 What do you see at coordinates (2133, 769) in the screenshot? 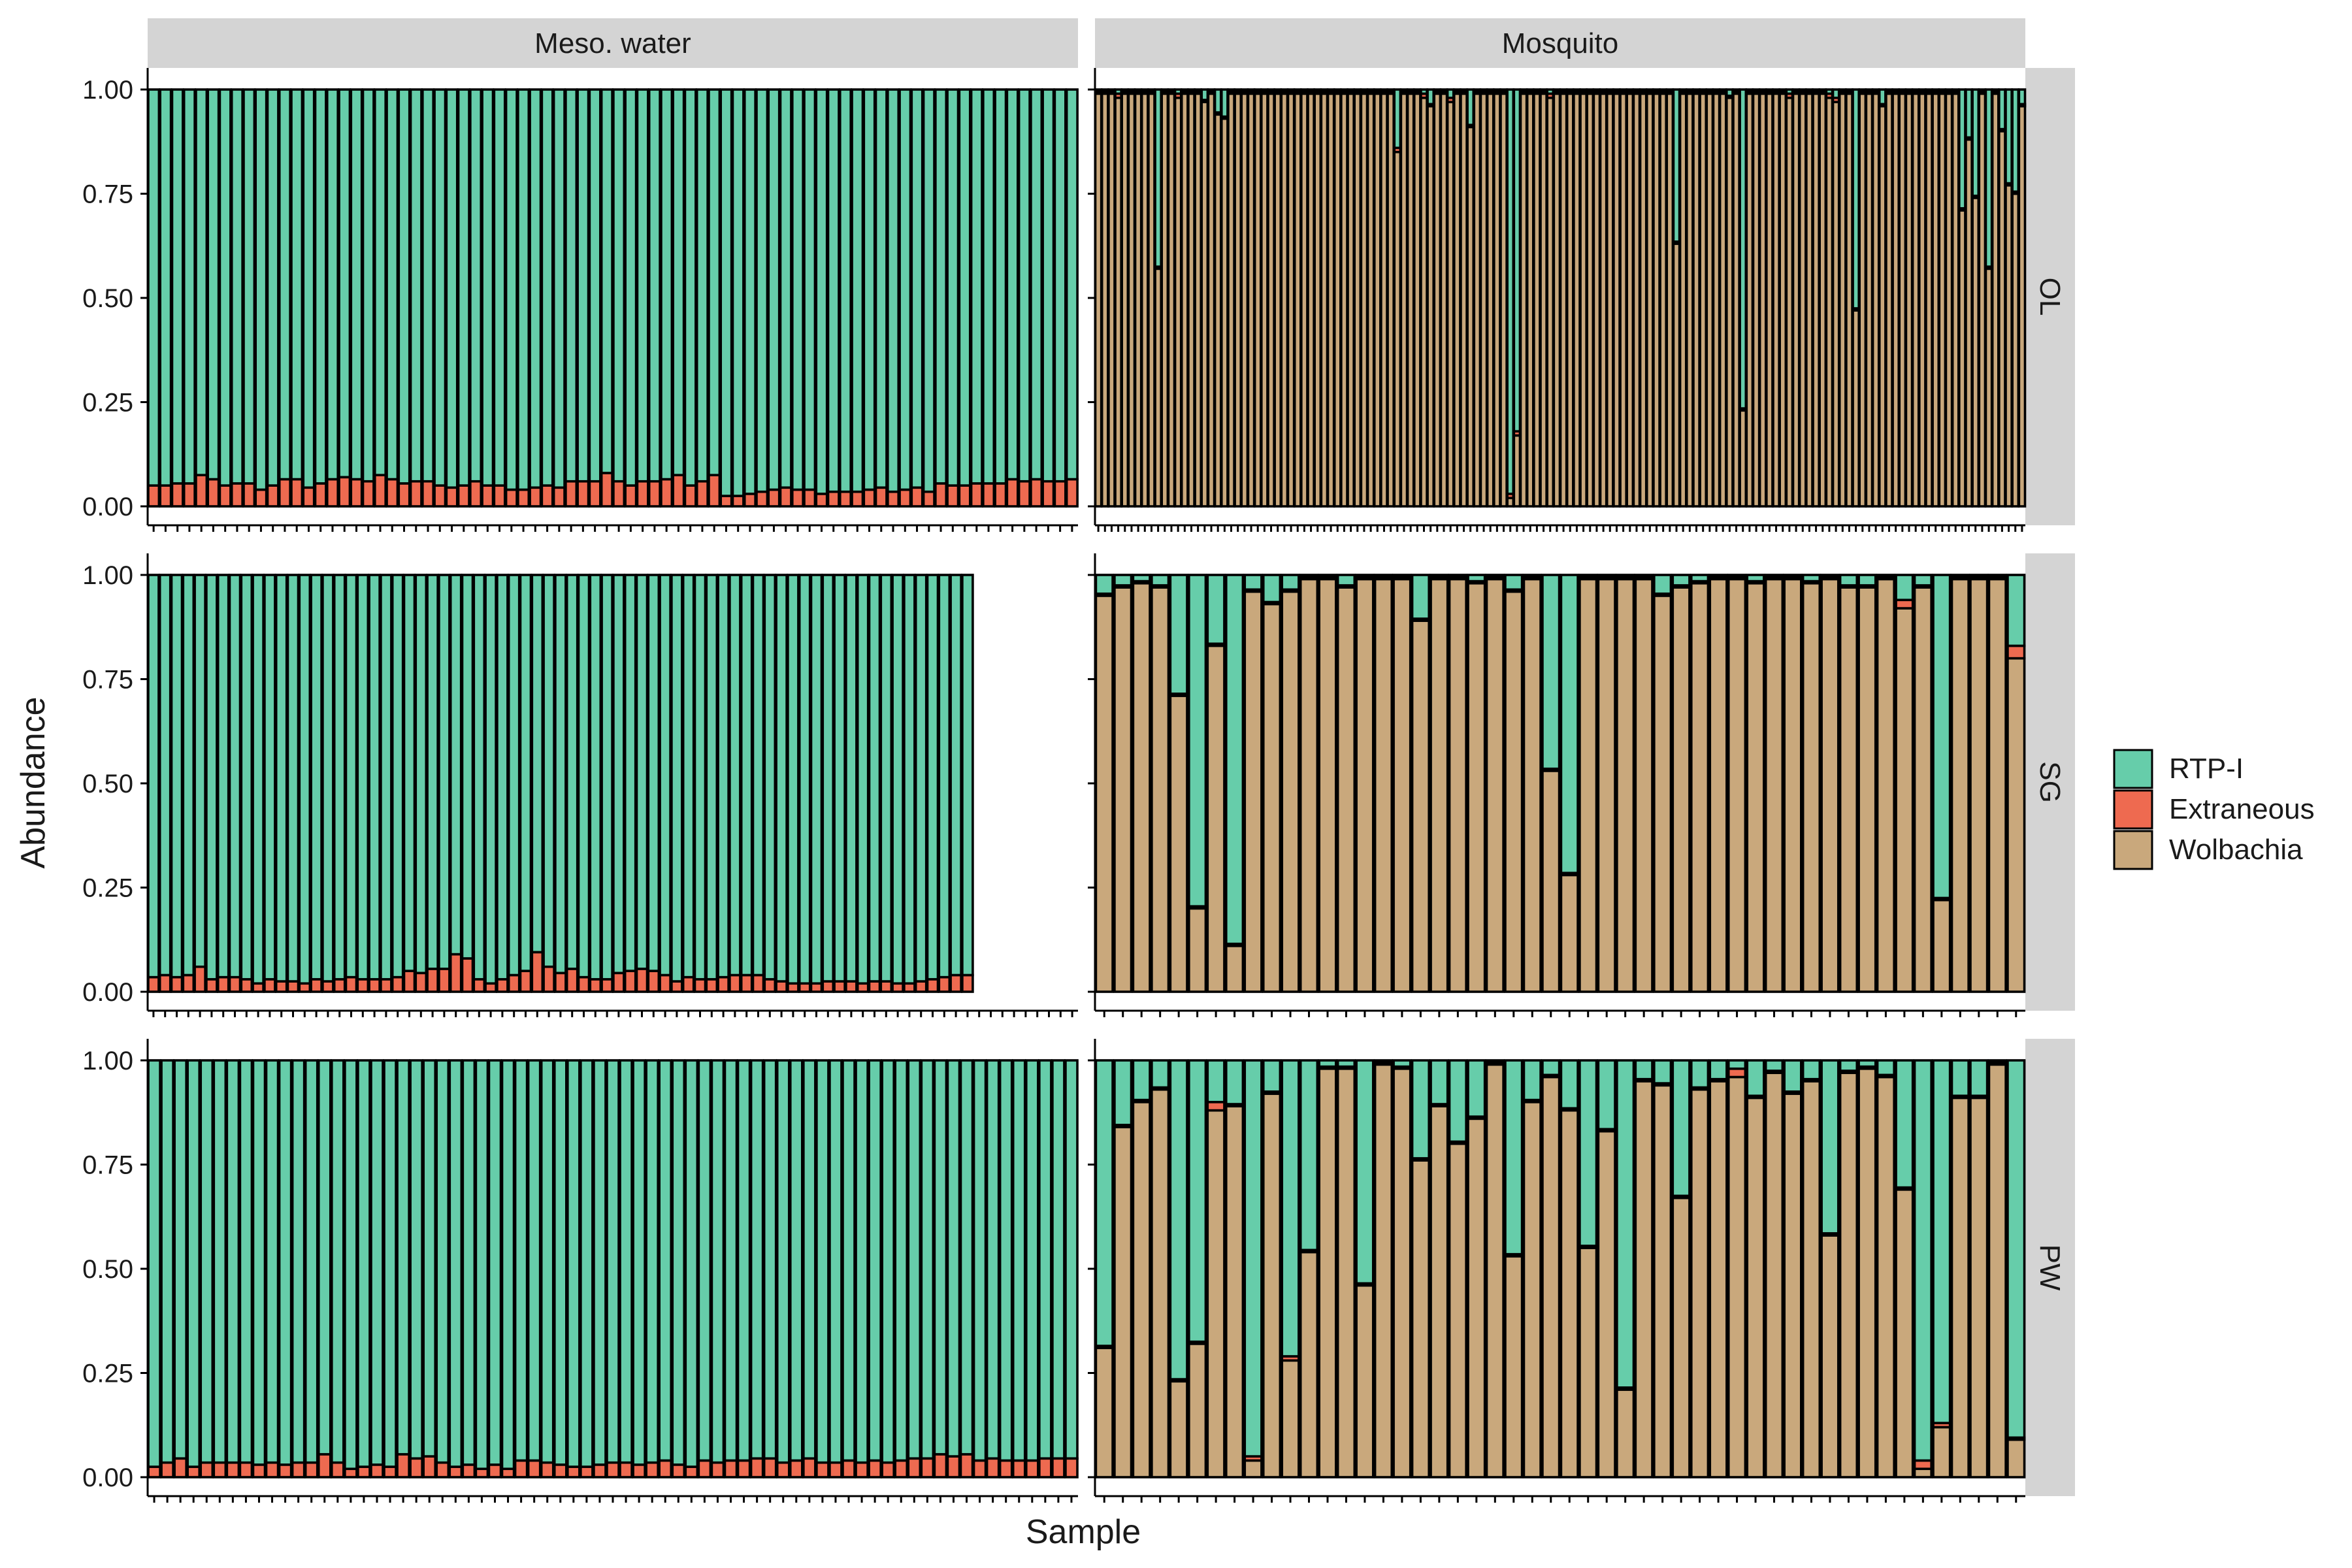
I see `legend-swatch` at bounding box center [2133, 769].